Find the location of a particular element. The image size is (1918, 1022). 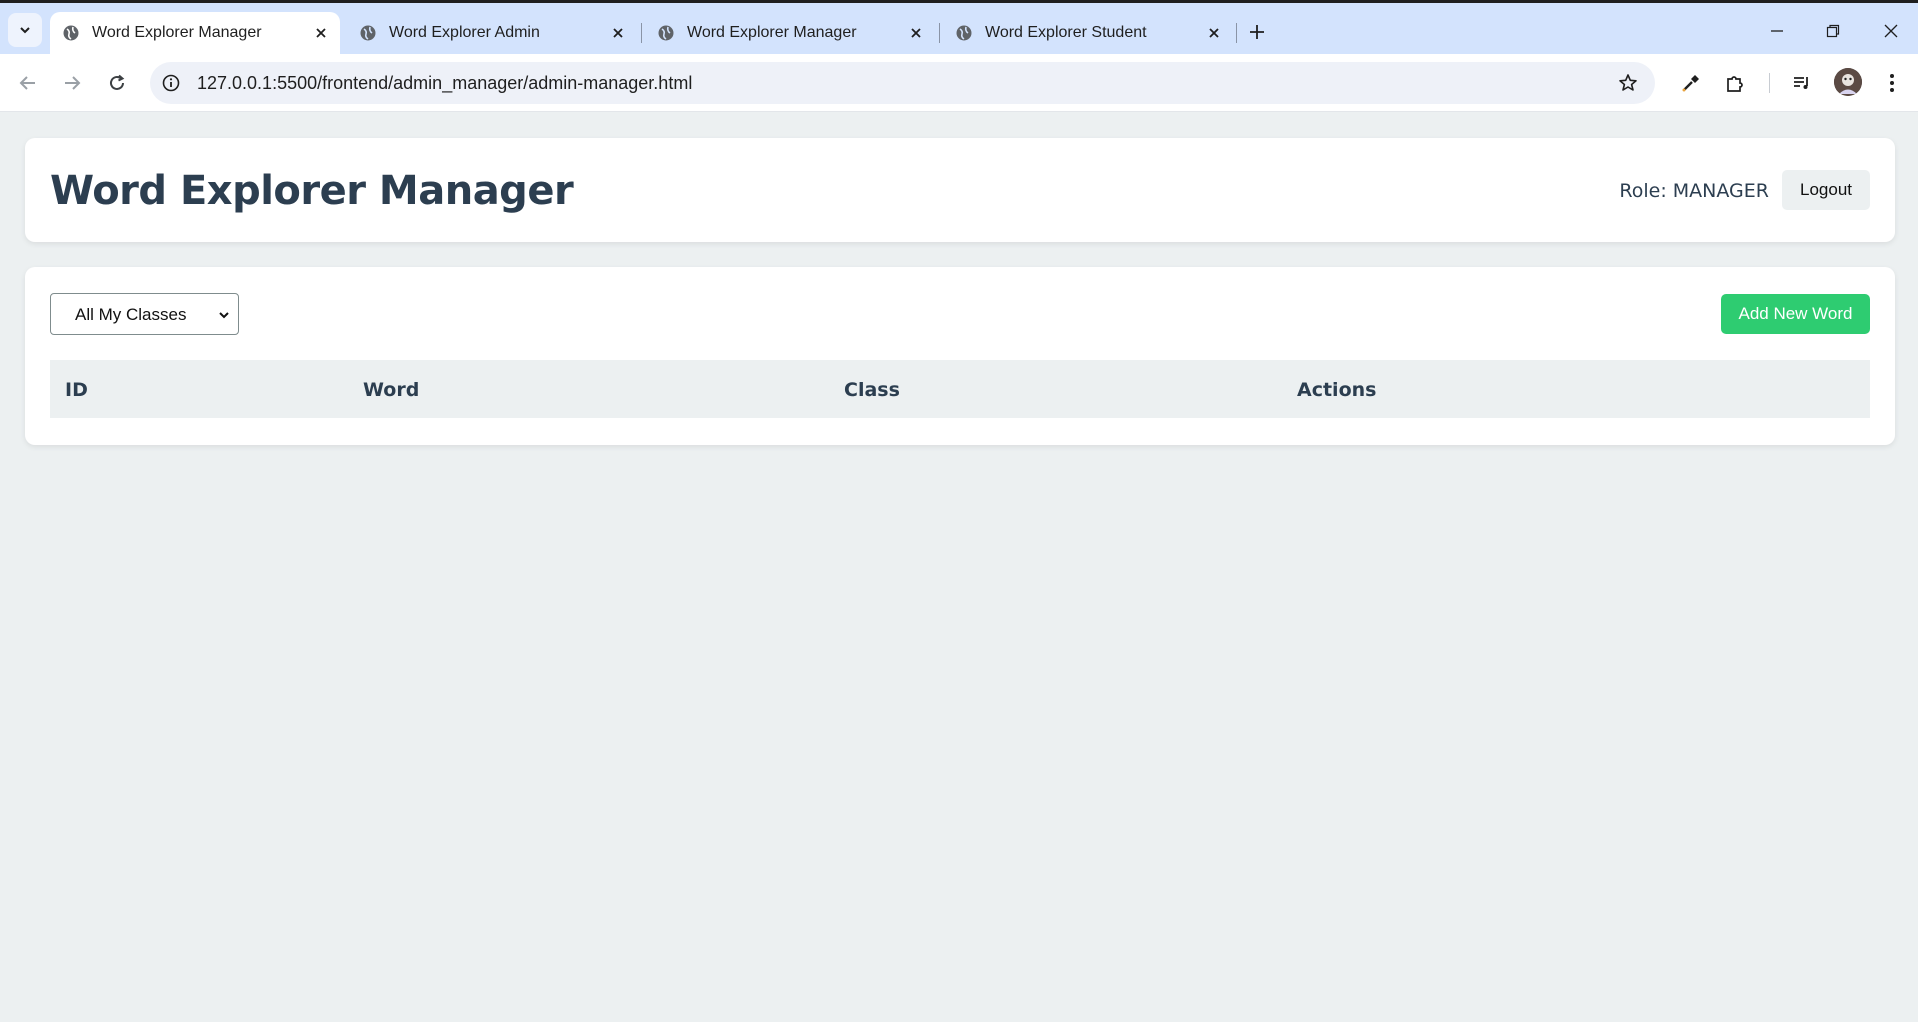

restore-button is located at coordinates (1833, 31).